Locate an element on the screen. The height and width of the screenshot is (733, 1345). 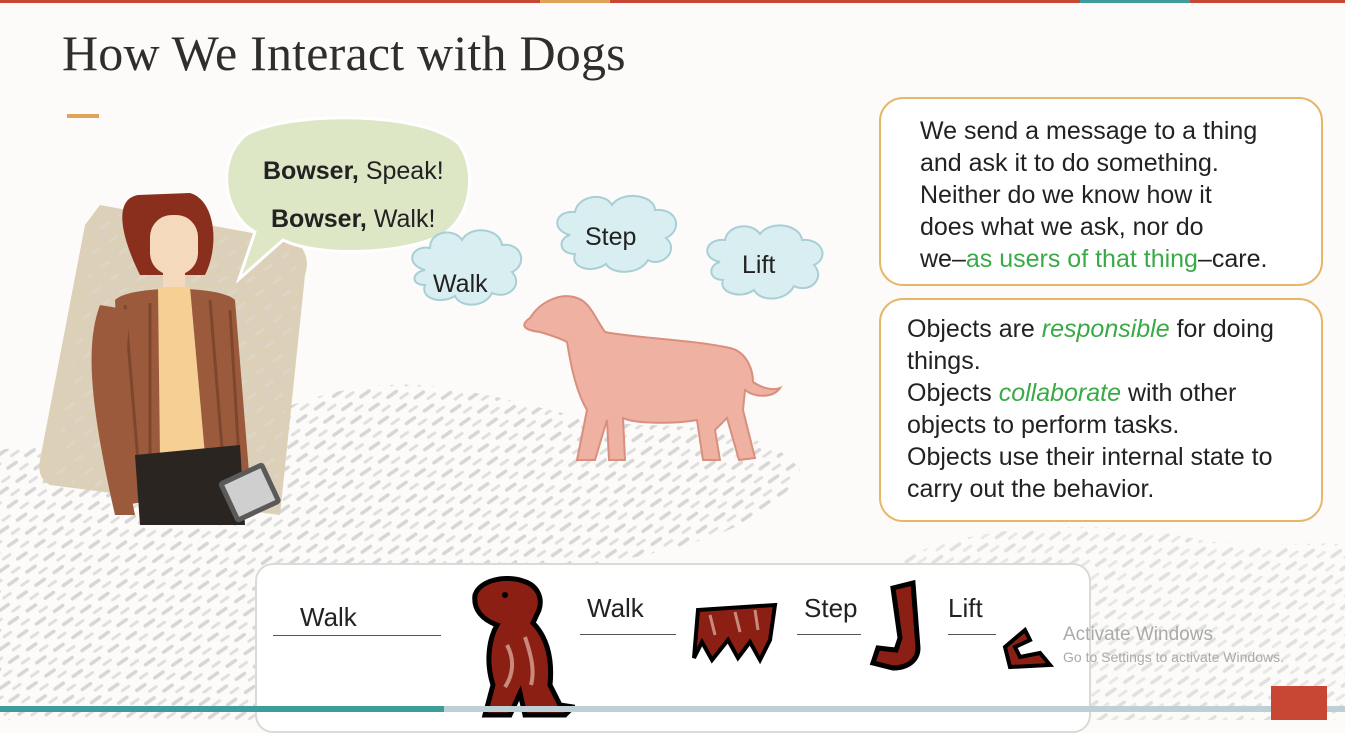
speech-line-1: Bowser, Speak! is located at coordinates (353, 171).